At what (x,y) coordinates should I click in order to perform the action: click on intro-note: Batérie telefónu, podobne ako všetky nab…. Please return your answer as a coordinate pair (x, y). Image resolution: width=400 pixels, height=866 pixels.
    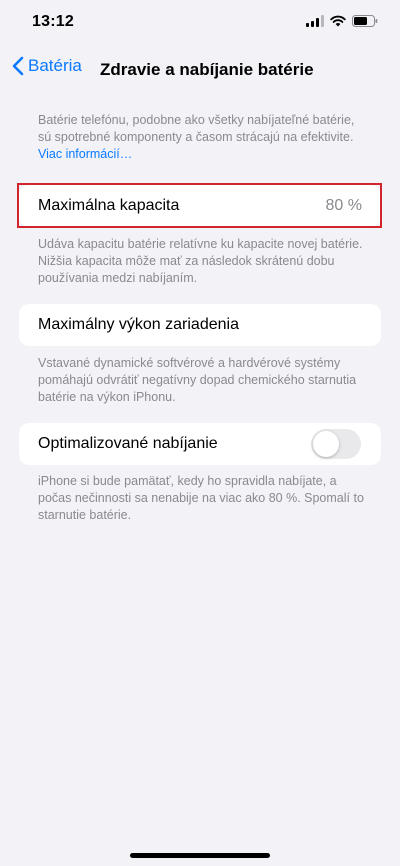
    Looking at the image, I should click on (204, 137).